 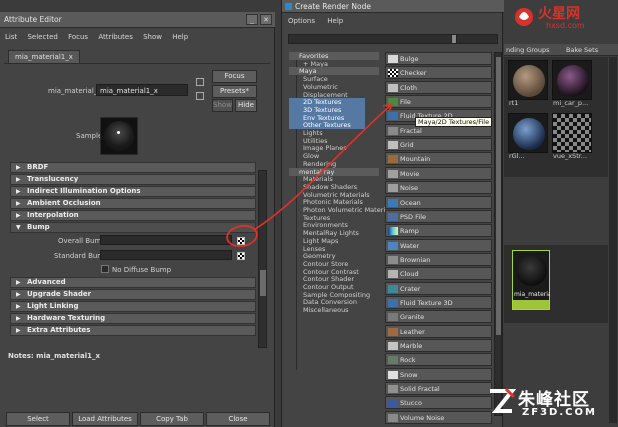 What do you see at coordinates (438, 259) in the screenshot?
I see `node-button: Brownian` at bounding box center [438, 259].